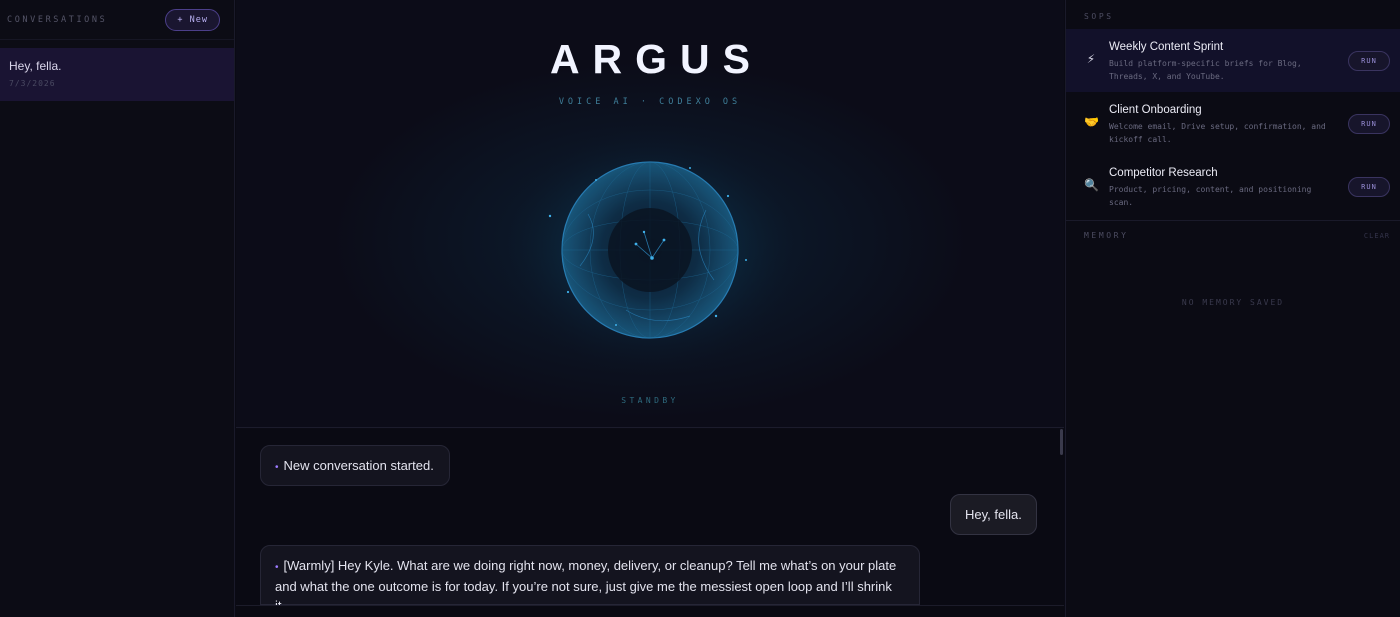 This screenshot has height=617, width=1400. I want to click on voice-orb, so click(651, 250).